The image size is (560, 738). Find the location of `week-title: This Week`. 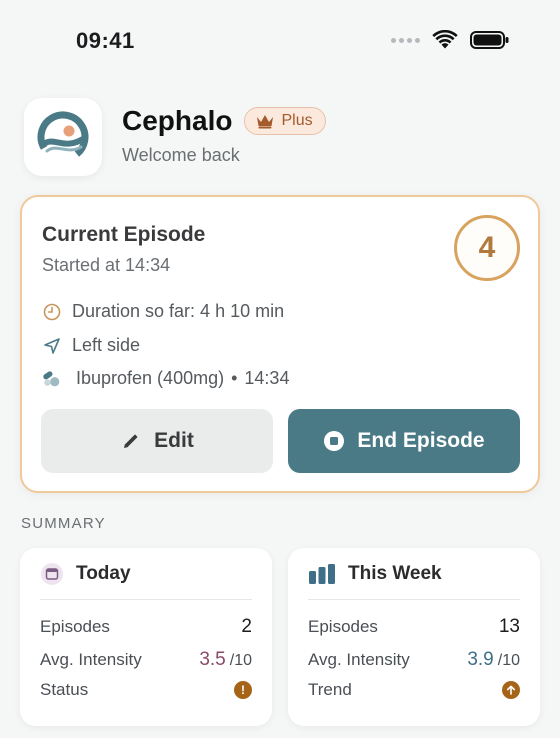

week-title: This Week is located at coordinates (395, 573).